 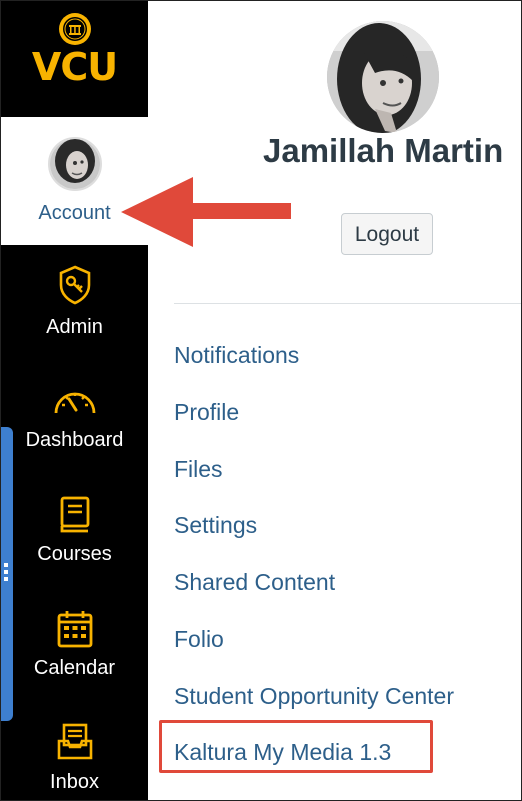 I want to click on link-student-opportunity-center: Student Opportunity Center, so click(x=314, y=696).